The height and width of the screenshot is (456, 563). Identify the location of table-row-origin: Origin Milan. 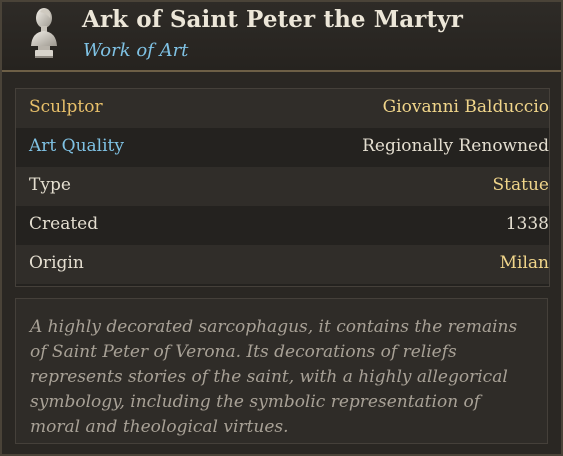
(282, 264).